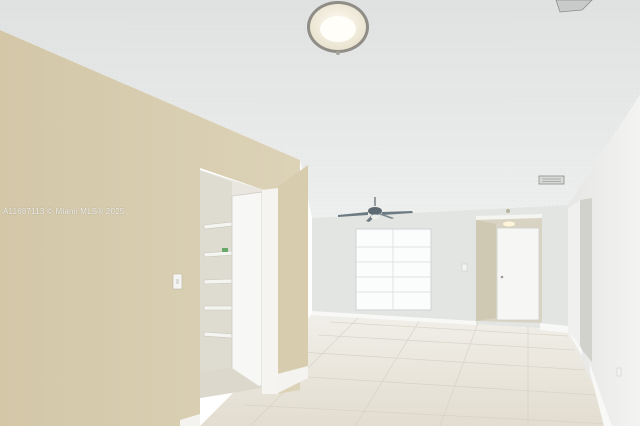  Describe the element at coordinates (509, 224) in the screenshot. I see `hall-light` at that location.